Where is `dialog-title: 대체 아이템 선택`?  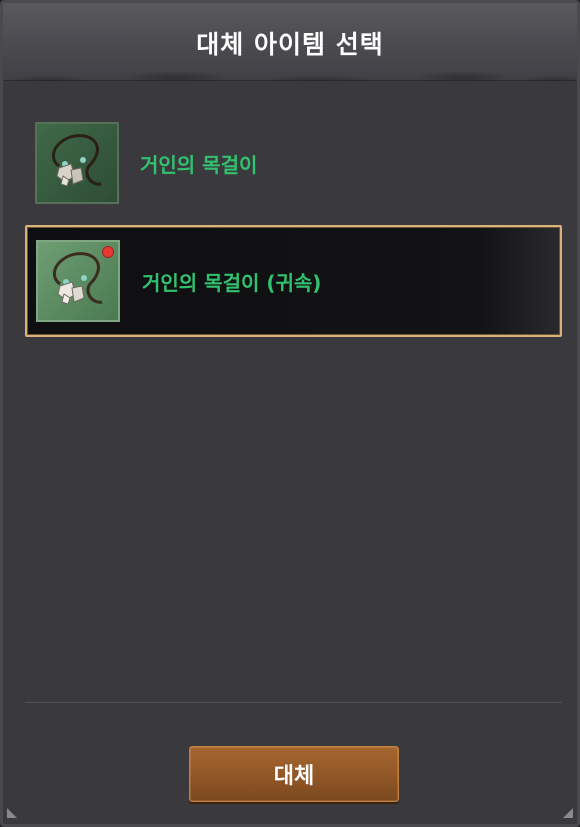
dialog-title: 대체 아이템 선택 is located at coordinates (290, 44).